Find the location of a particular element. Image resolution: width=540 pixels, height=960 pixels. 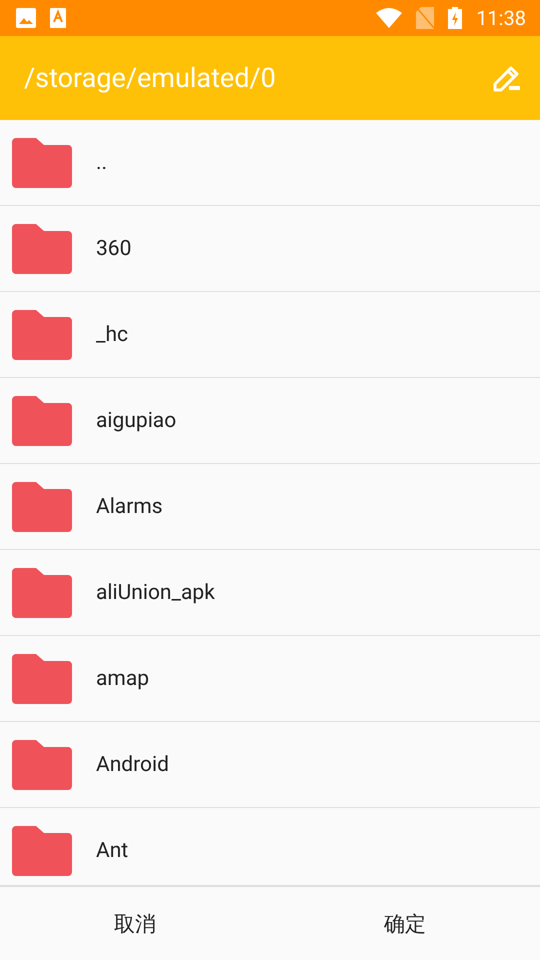

folder-row: aliUnion_apk is located at coordinates (270, 593).